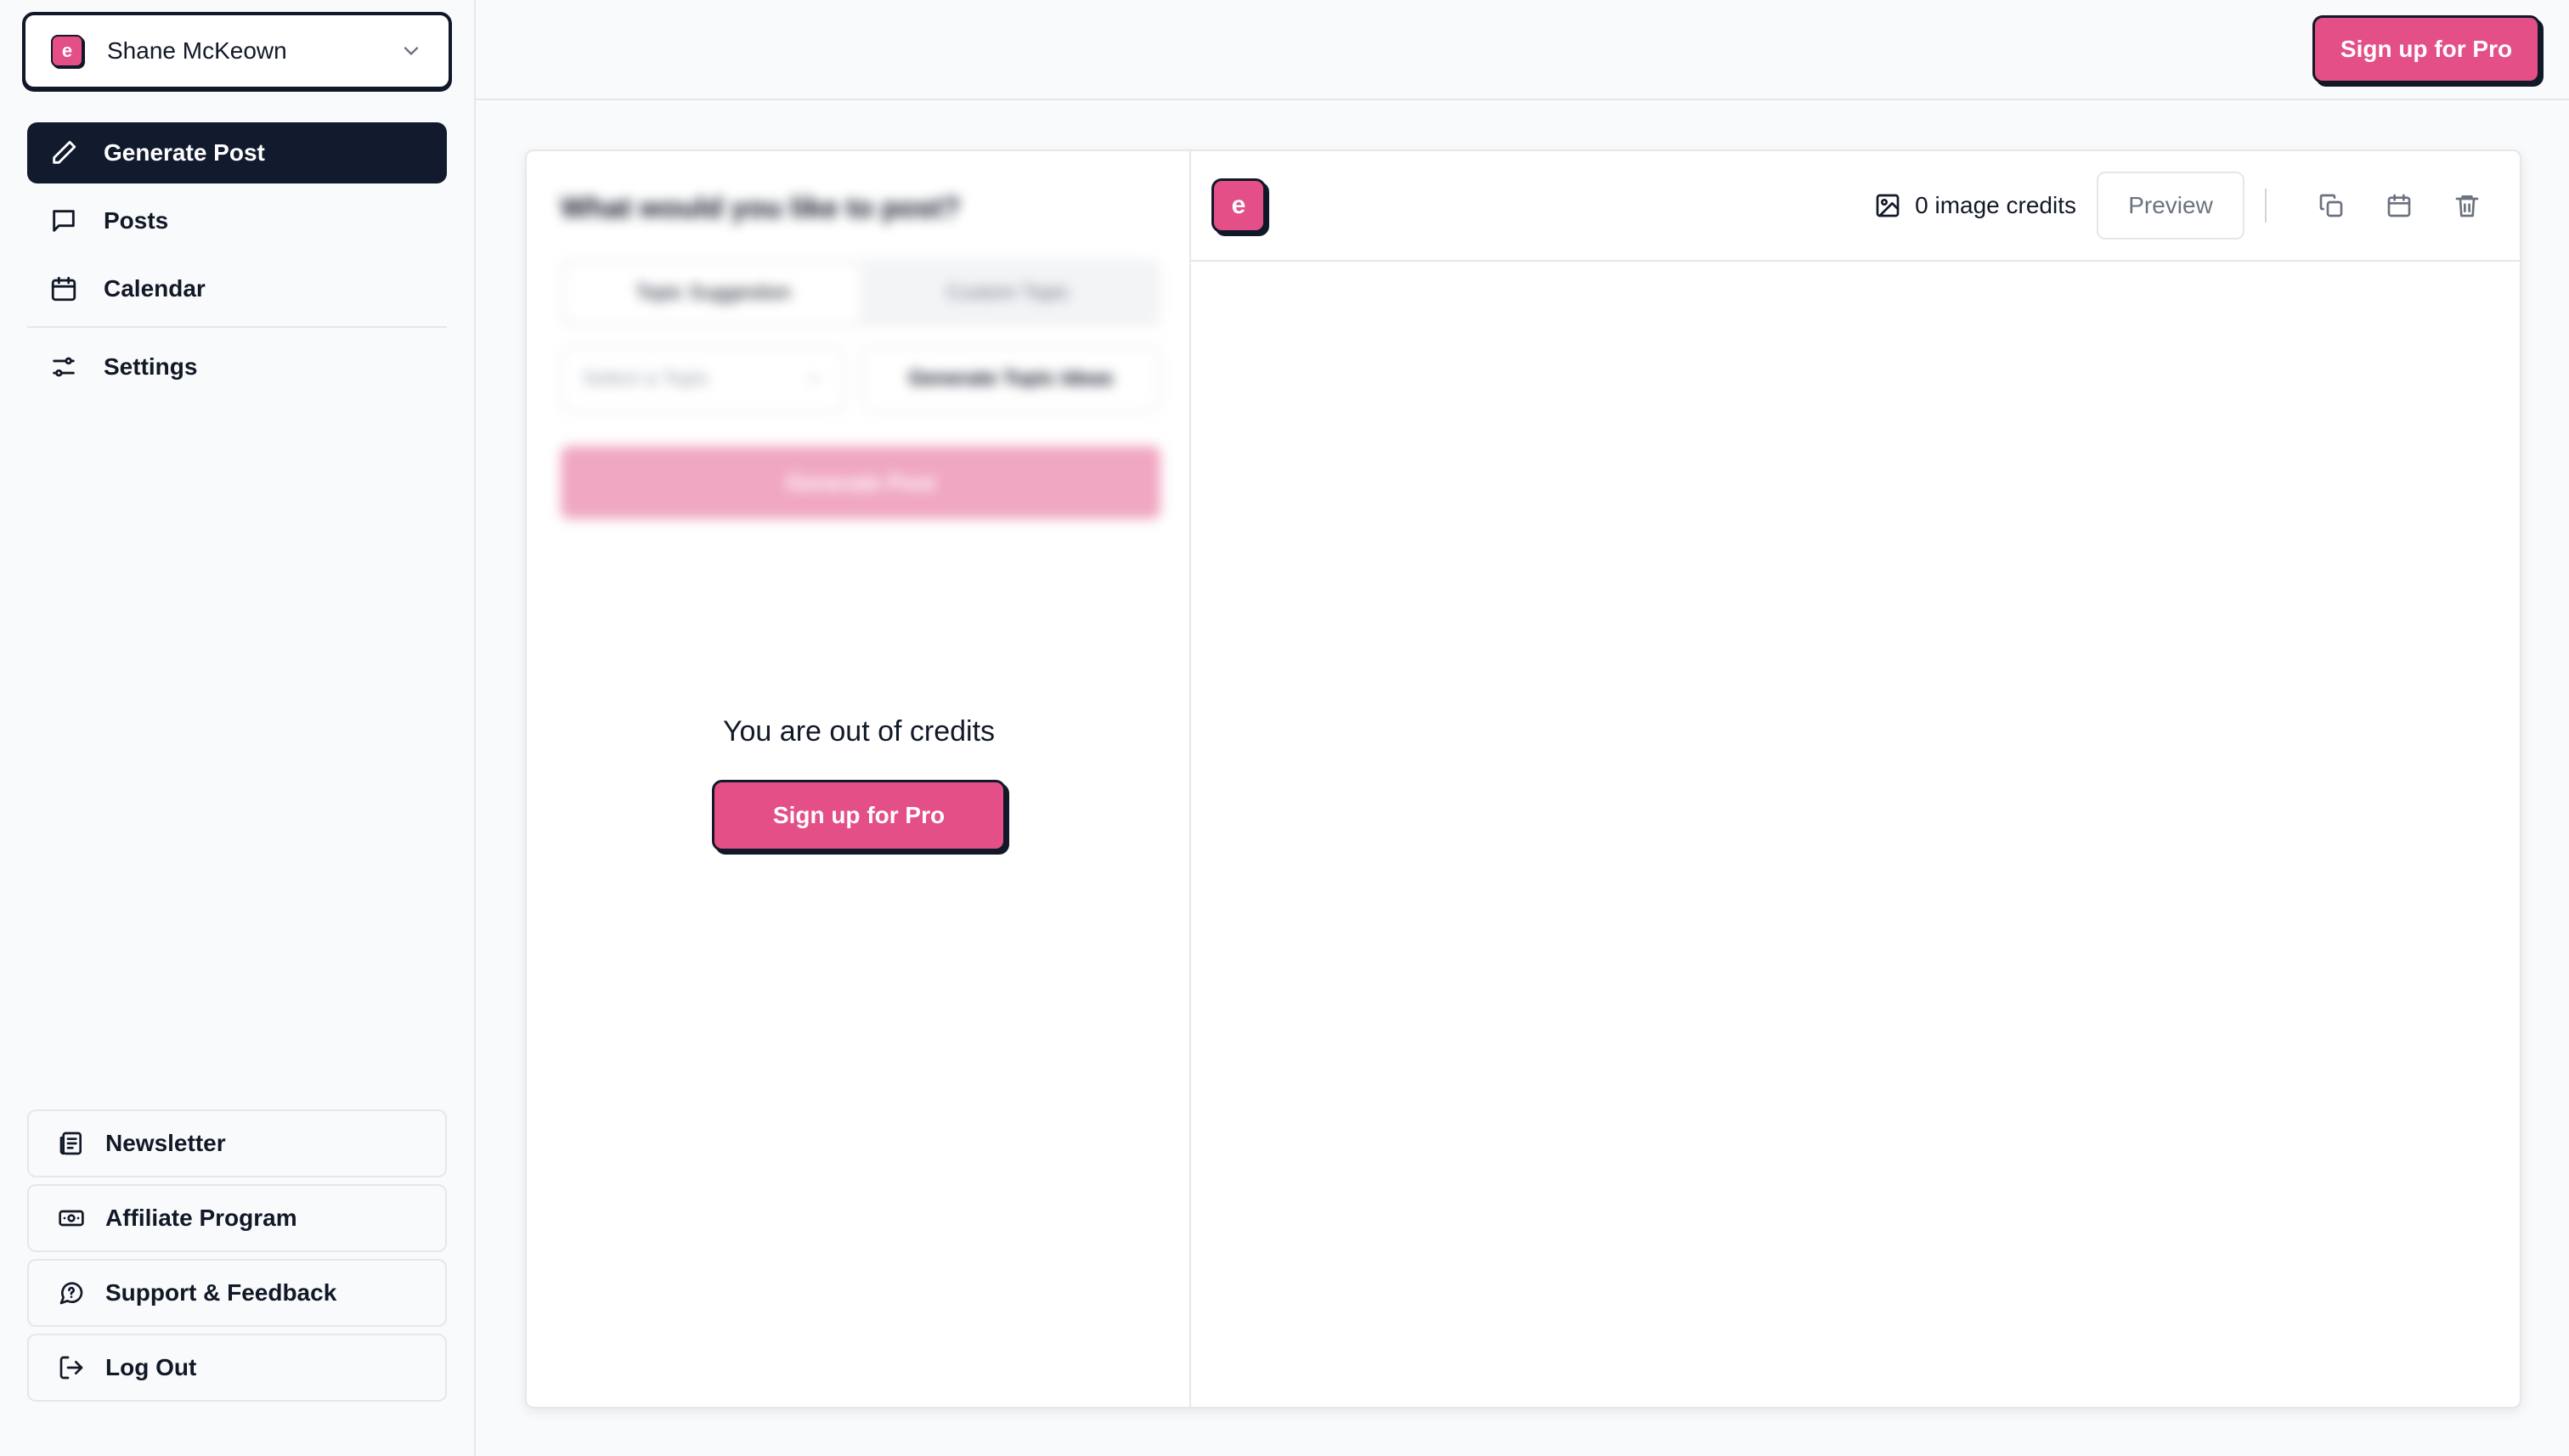  What do you see at coordinates (1522, 50) in the screenshot?
I see `topbar: Sign up for Pro` at bounding box center [1522, 50].